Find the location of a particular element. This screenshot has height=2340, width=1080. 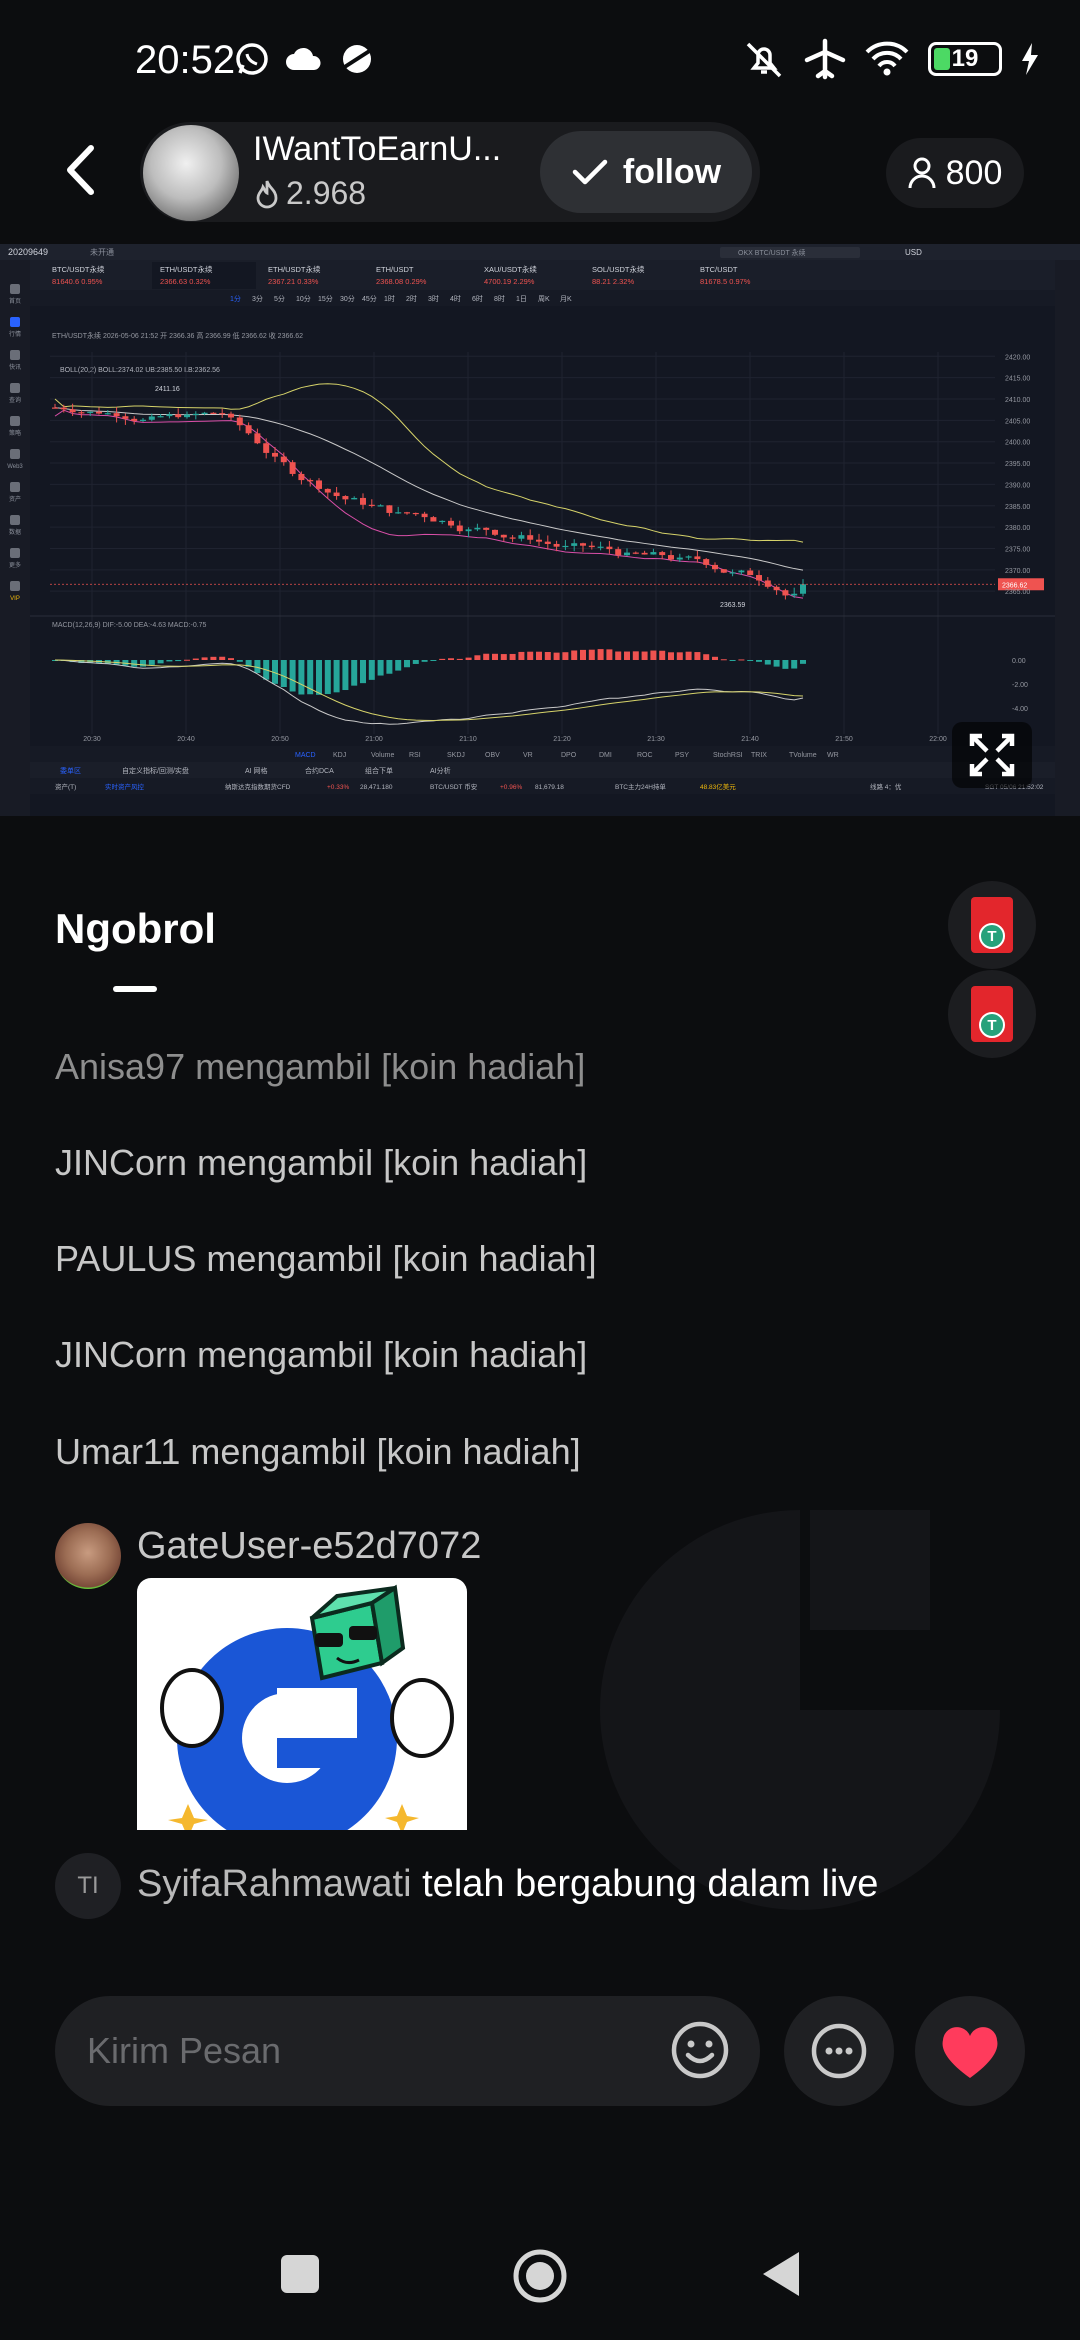

message-input is located at coordinates (407, 2051).